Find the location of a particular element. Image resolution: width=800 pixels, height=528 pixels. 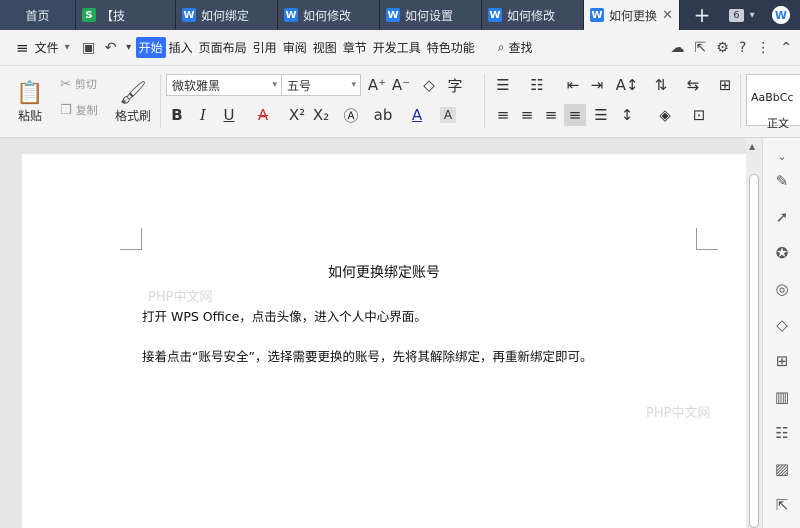

close-tab-icon: ✕ is located at coordinates (667, 15).